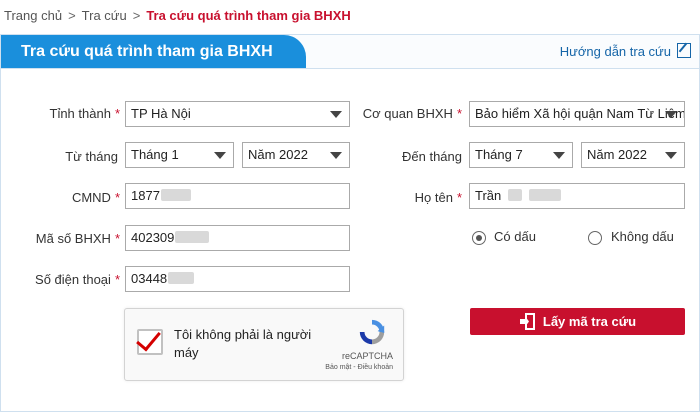 The image size is (700, 412). I want to click on from-month-select: Tháng 1, so click(179, 155).